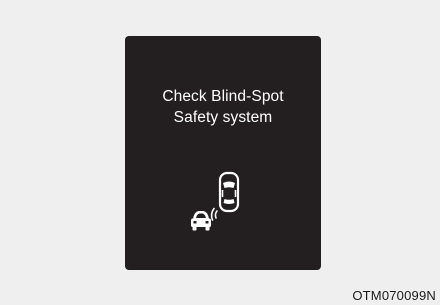 The image size is (440, 305). Describe the element at coordinates (201, 221) in the screenshot. I see `adjacent-vehicle-icon` at that location.